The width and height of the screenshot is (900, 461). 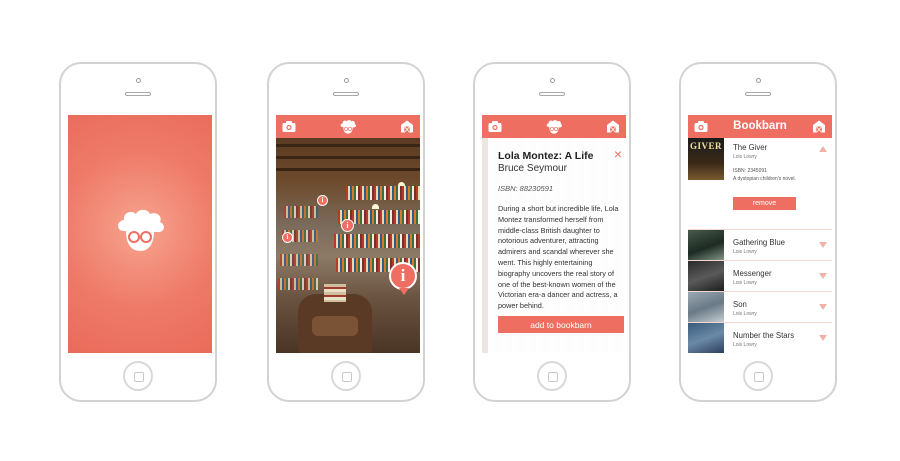 I want to click on app-header: Bookbarn, so click(x=760, y=126).